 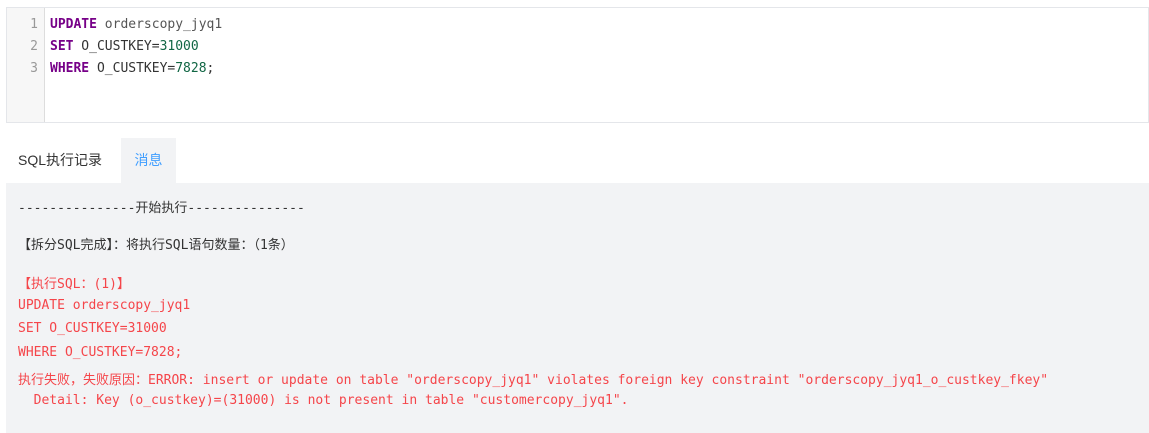 What do you see at coordinates (62, 160) in the screenshot?
I see `tab-sql-history: SQL执行记录` at bounding box center [62, 160].